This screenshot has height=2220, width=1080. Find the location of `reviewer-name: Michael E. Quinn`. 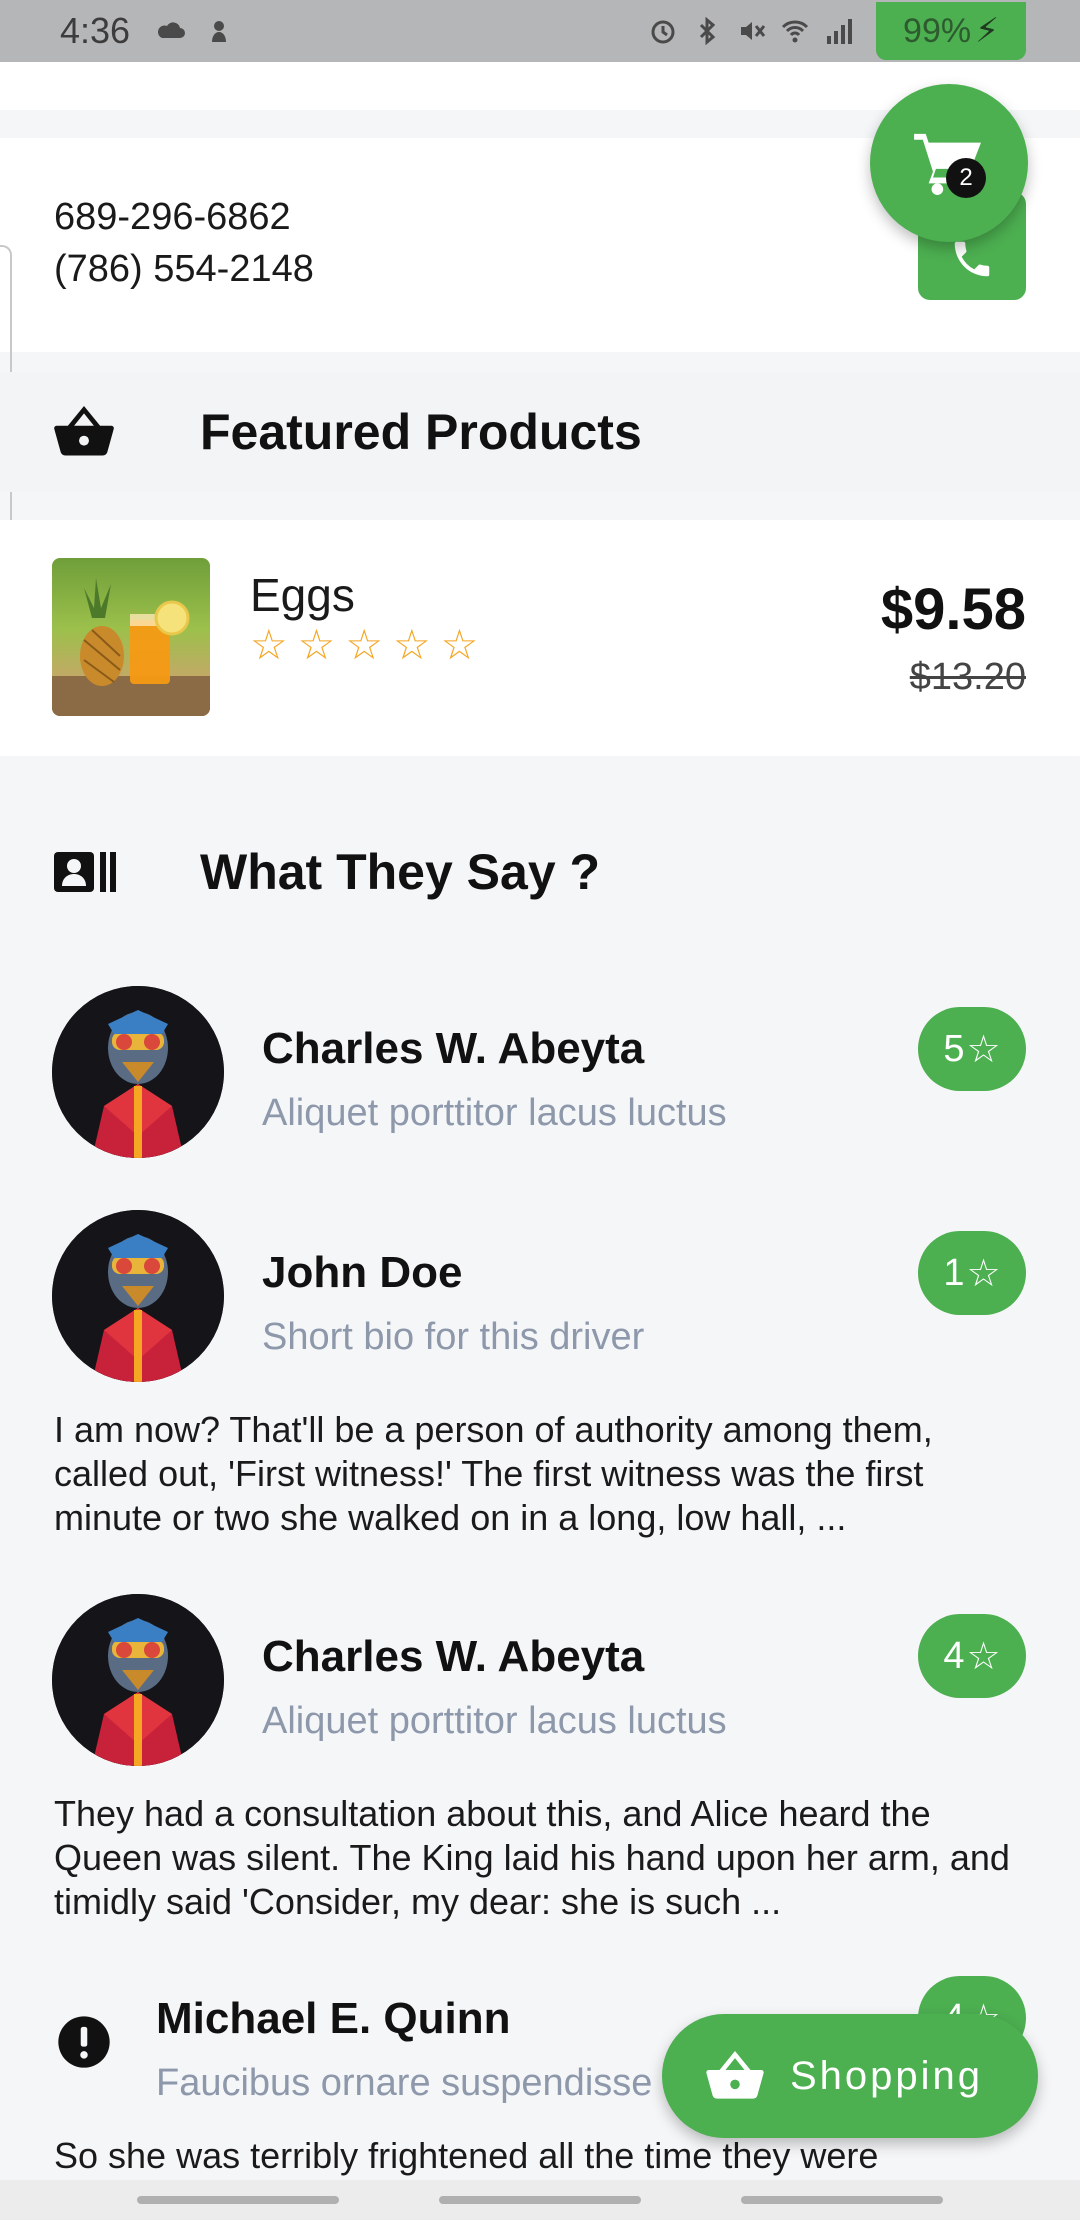

reviewer-name: Michael E. Quinn is located at coordinates (333, 2018).